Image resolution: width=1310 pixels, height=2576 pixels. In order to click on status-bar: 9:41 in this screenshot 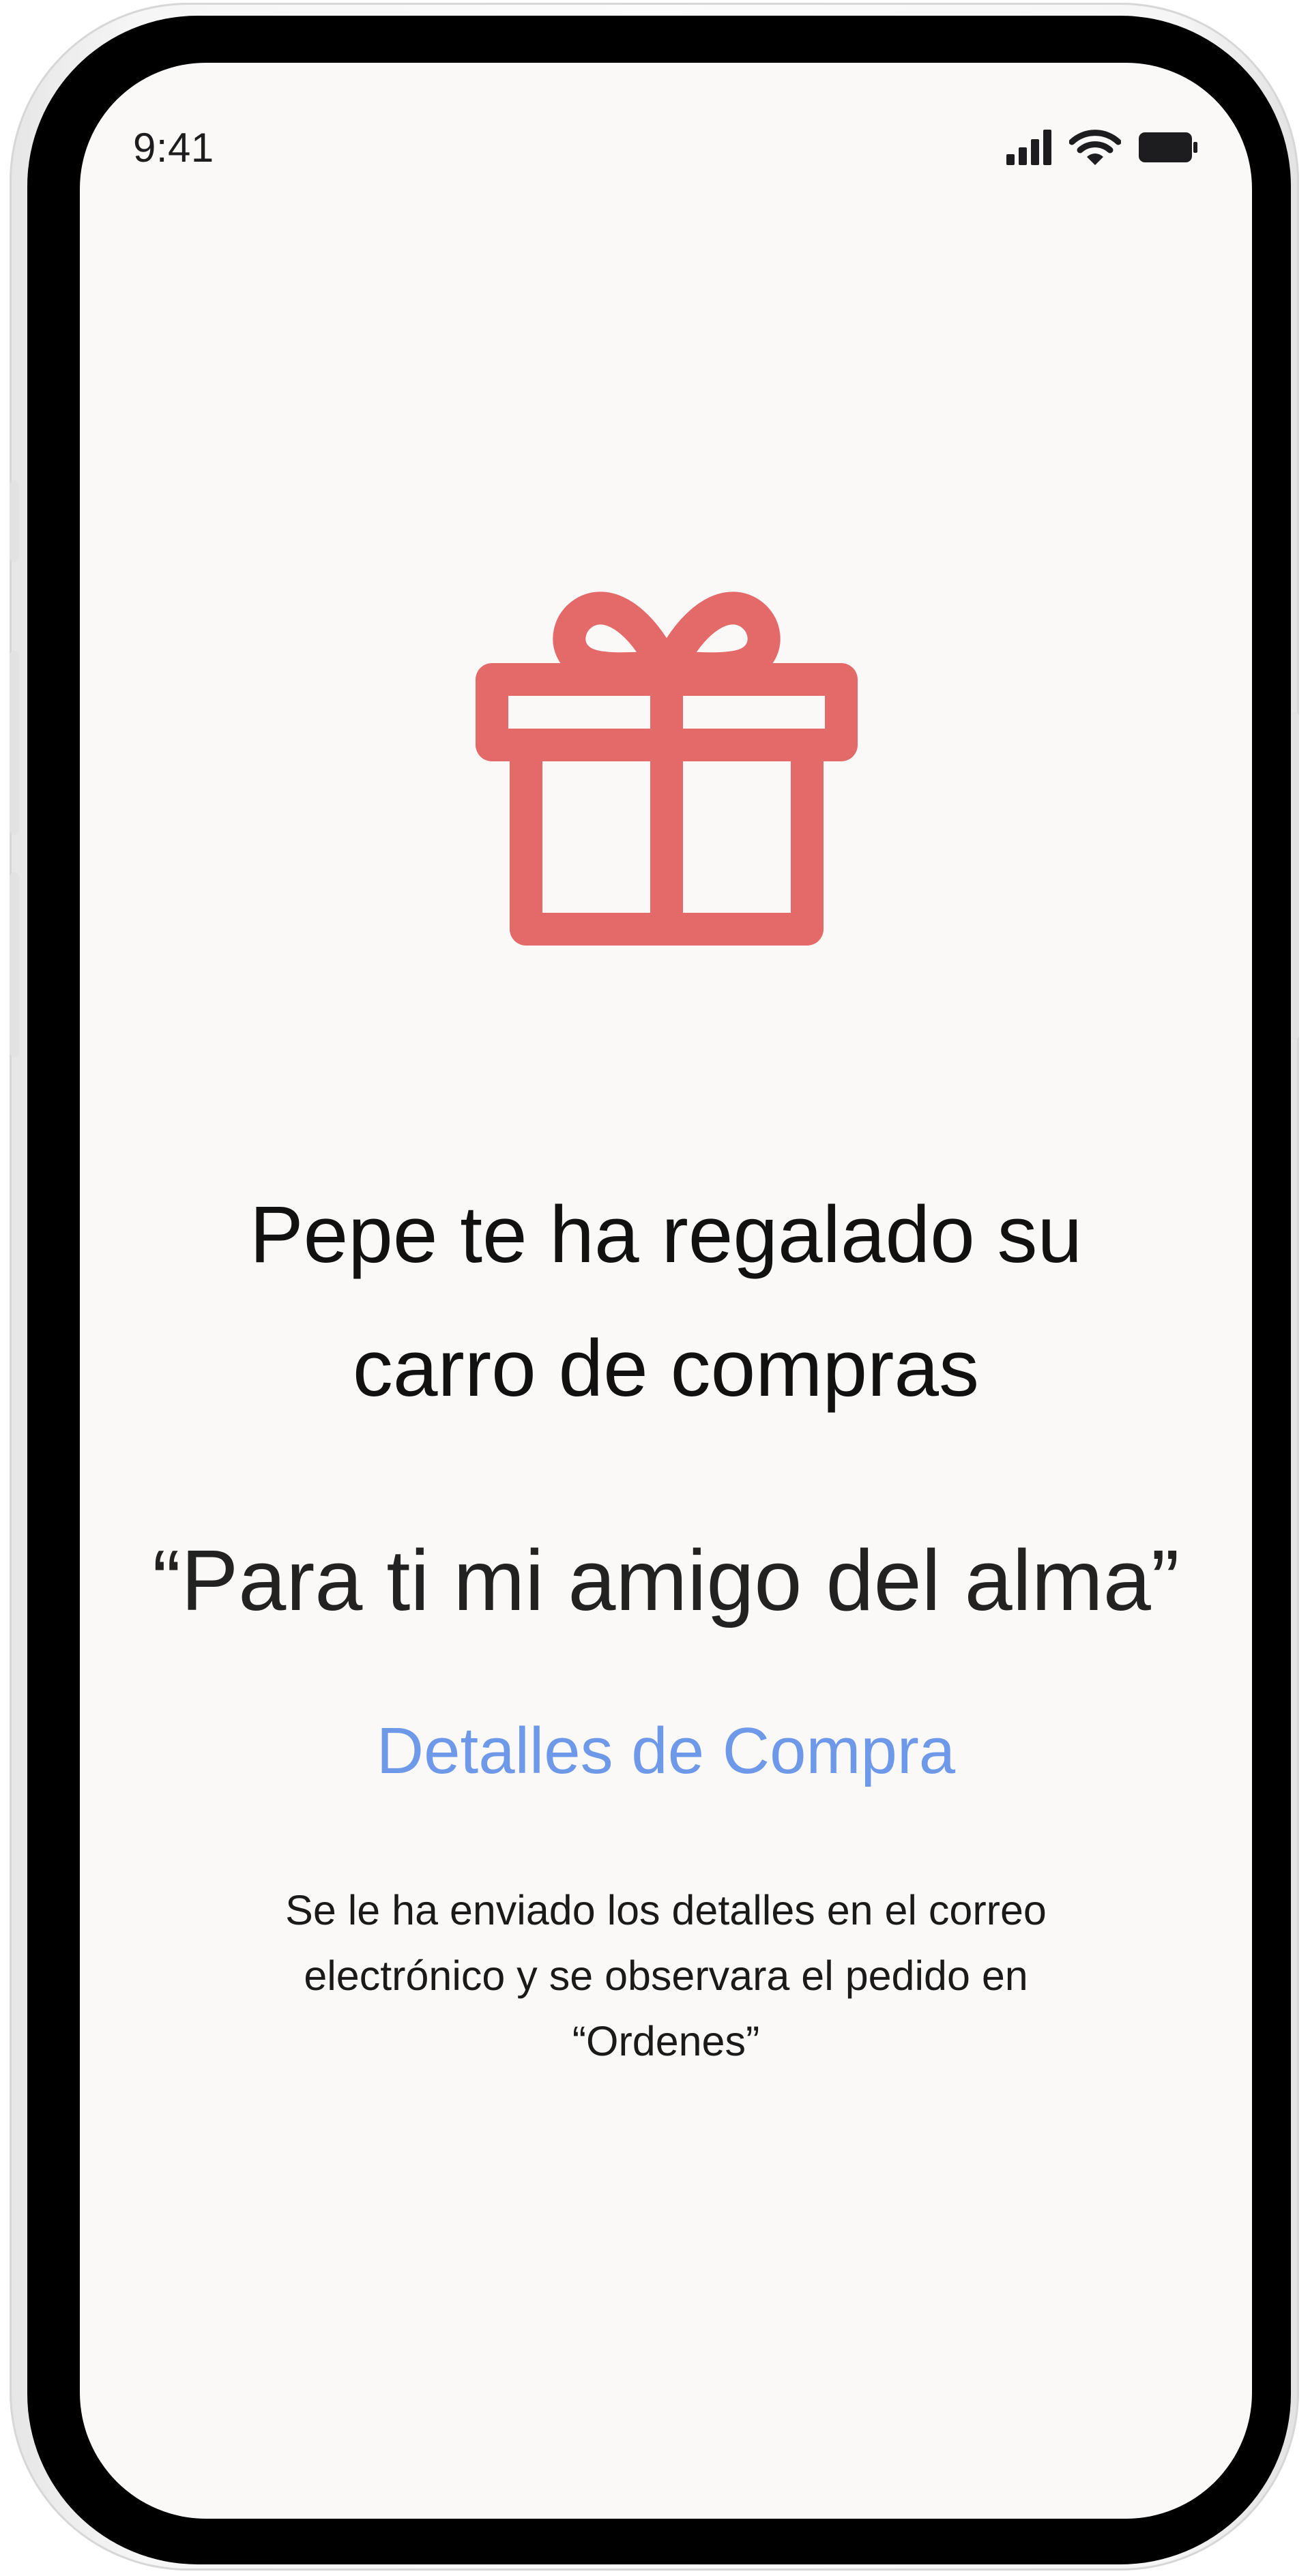, I will do `click(666, 117)`.